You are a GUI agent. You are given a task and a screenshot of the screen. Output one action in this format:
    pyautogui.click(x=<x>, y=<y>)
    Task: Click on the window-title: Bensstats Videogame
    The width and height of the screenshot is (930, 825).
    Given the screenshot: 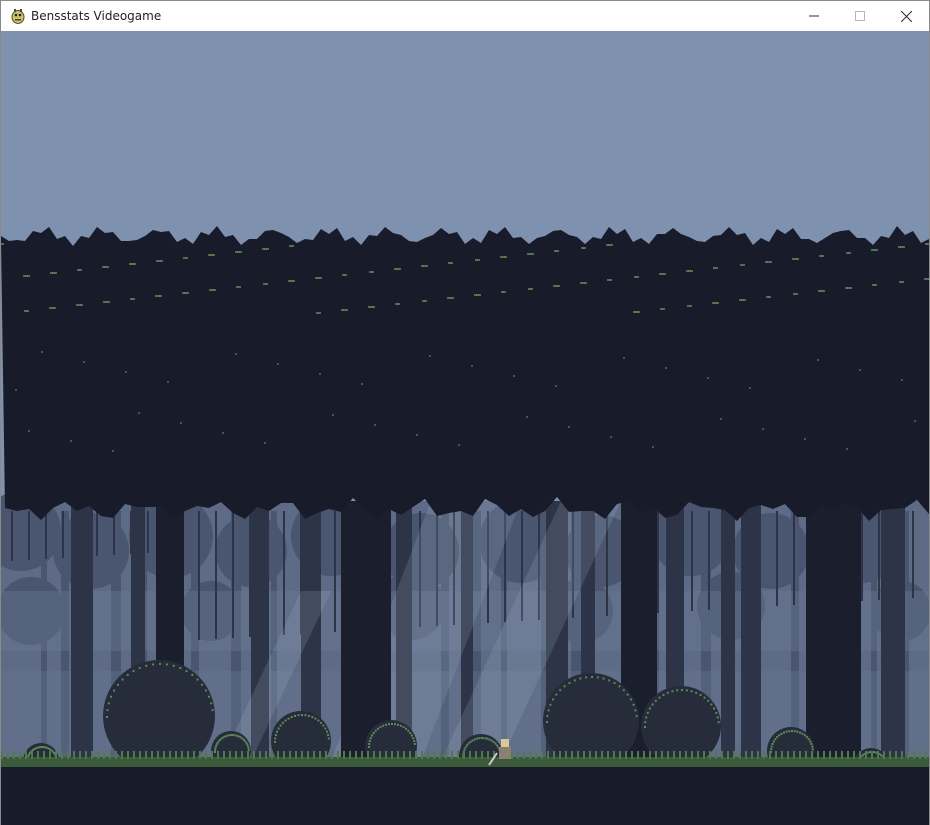 What is the action you would take?
    pyautogui.click(x=96, y=16)
    